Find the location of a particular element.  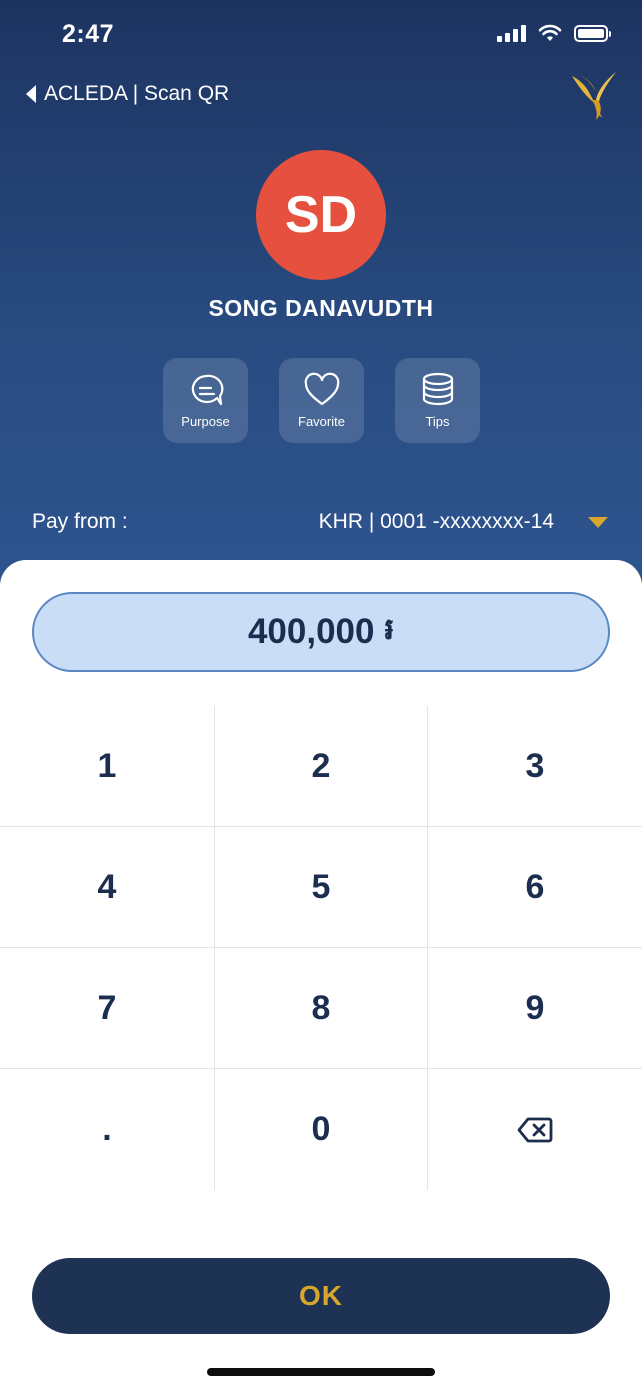

amount-field: 400,000 ៛ is located at coordinates (321, 632).